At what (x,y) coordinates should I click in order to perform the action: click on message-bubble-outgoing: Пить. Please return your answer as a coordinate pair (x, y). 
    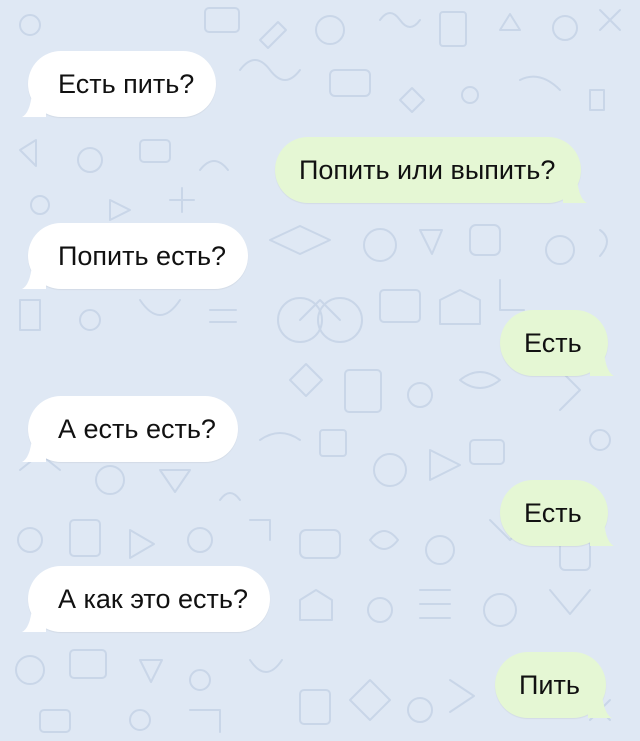
    Looking at the image, I should click on (553, 685).